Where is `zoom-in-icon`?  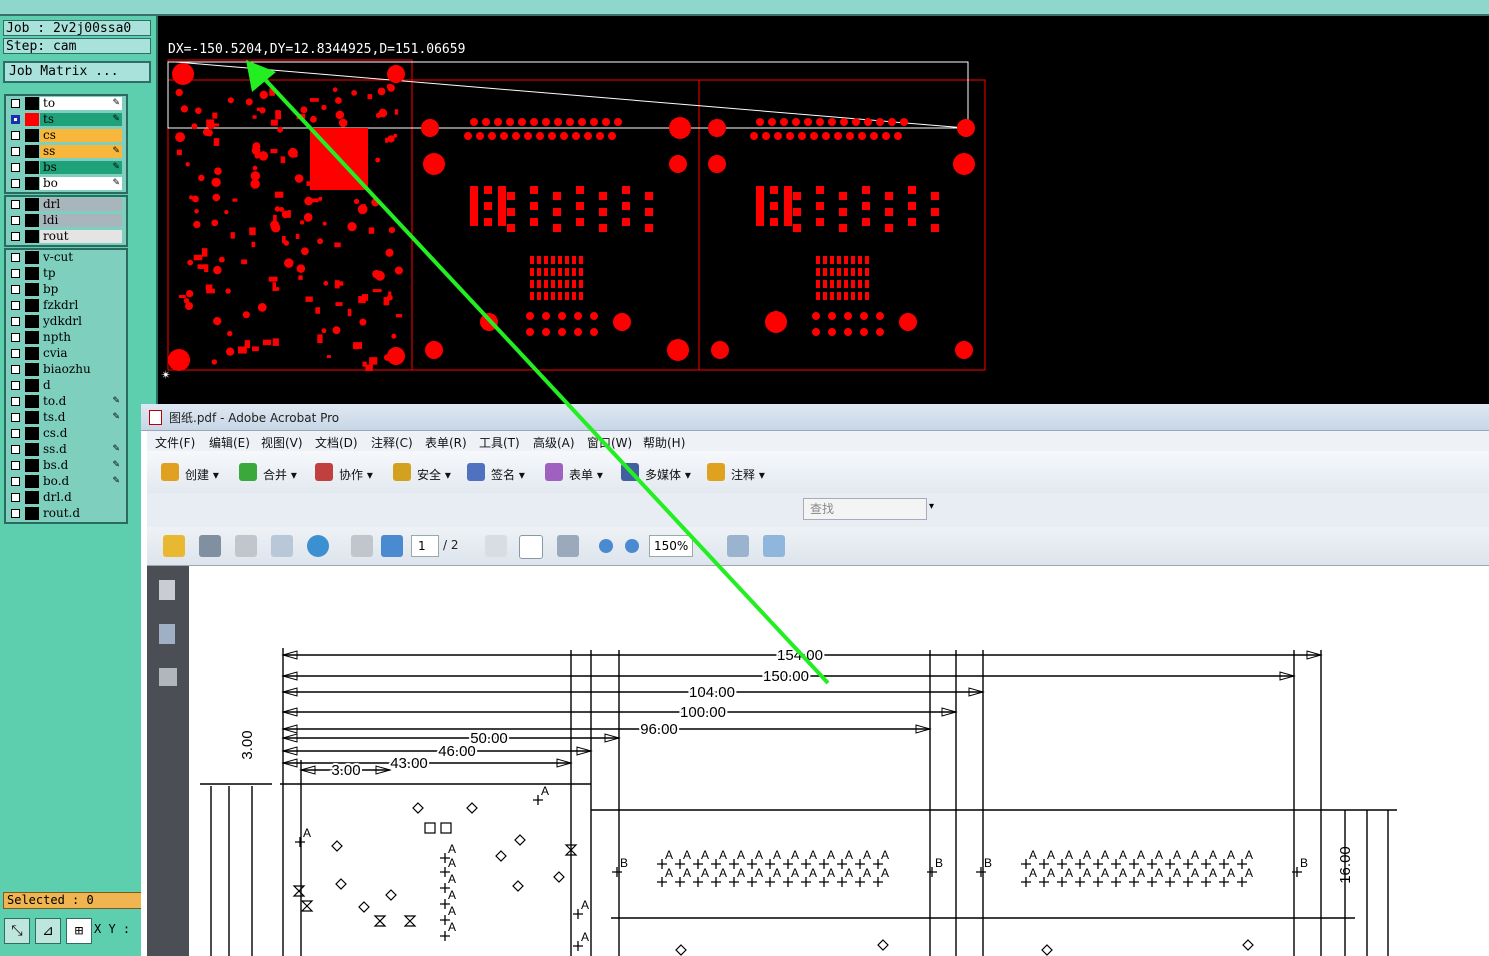 zoom-in-icon is located at coordinates (632, 546).